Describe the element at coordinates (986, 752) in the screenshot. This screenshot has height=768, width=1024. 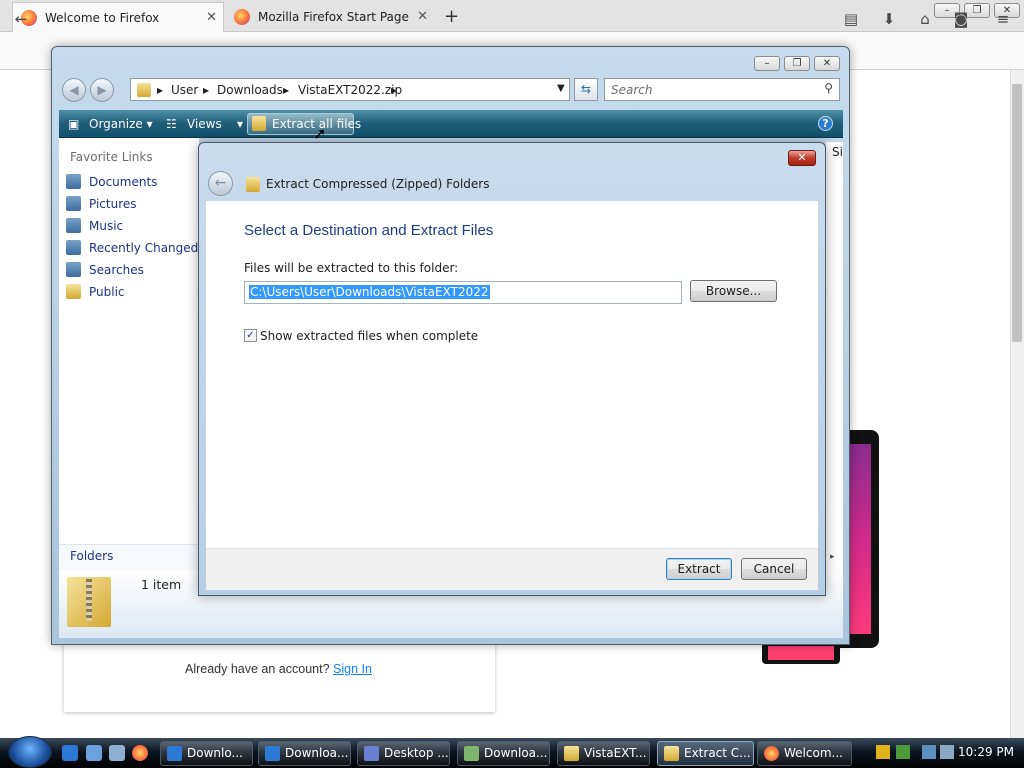
I see `taskbar-clock: 10:29 PM` at that location.